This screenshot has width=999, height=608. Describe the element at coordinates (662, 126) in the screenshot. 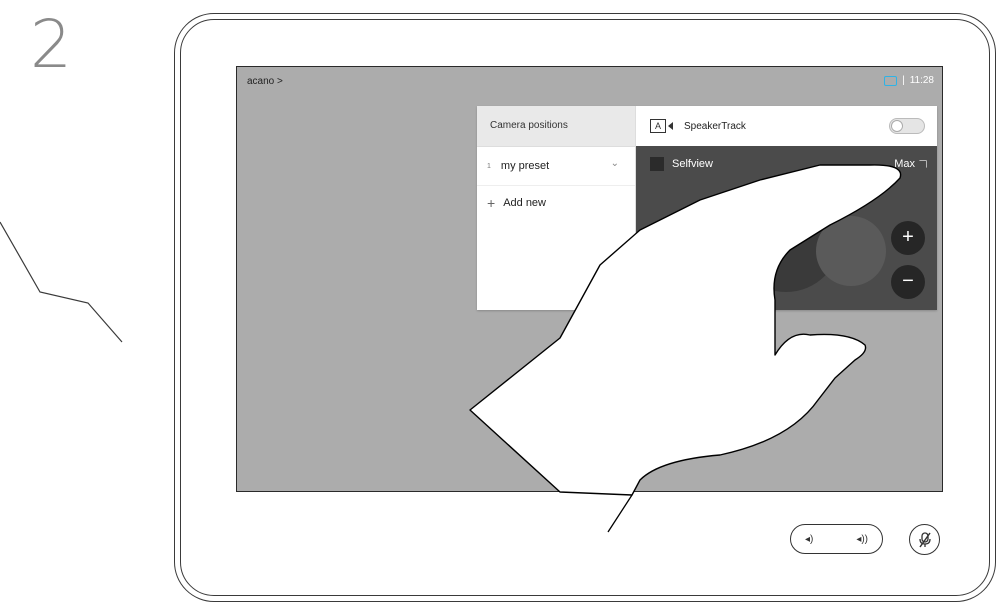

I see `speakertrack-icon: A` at that location.